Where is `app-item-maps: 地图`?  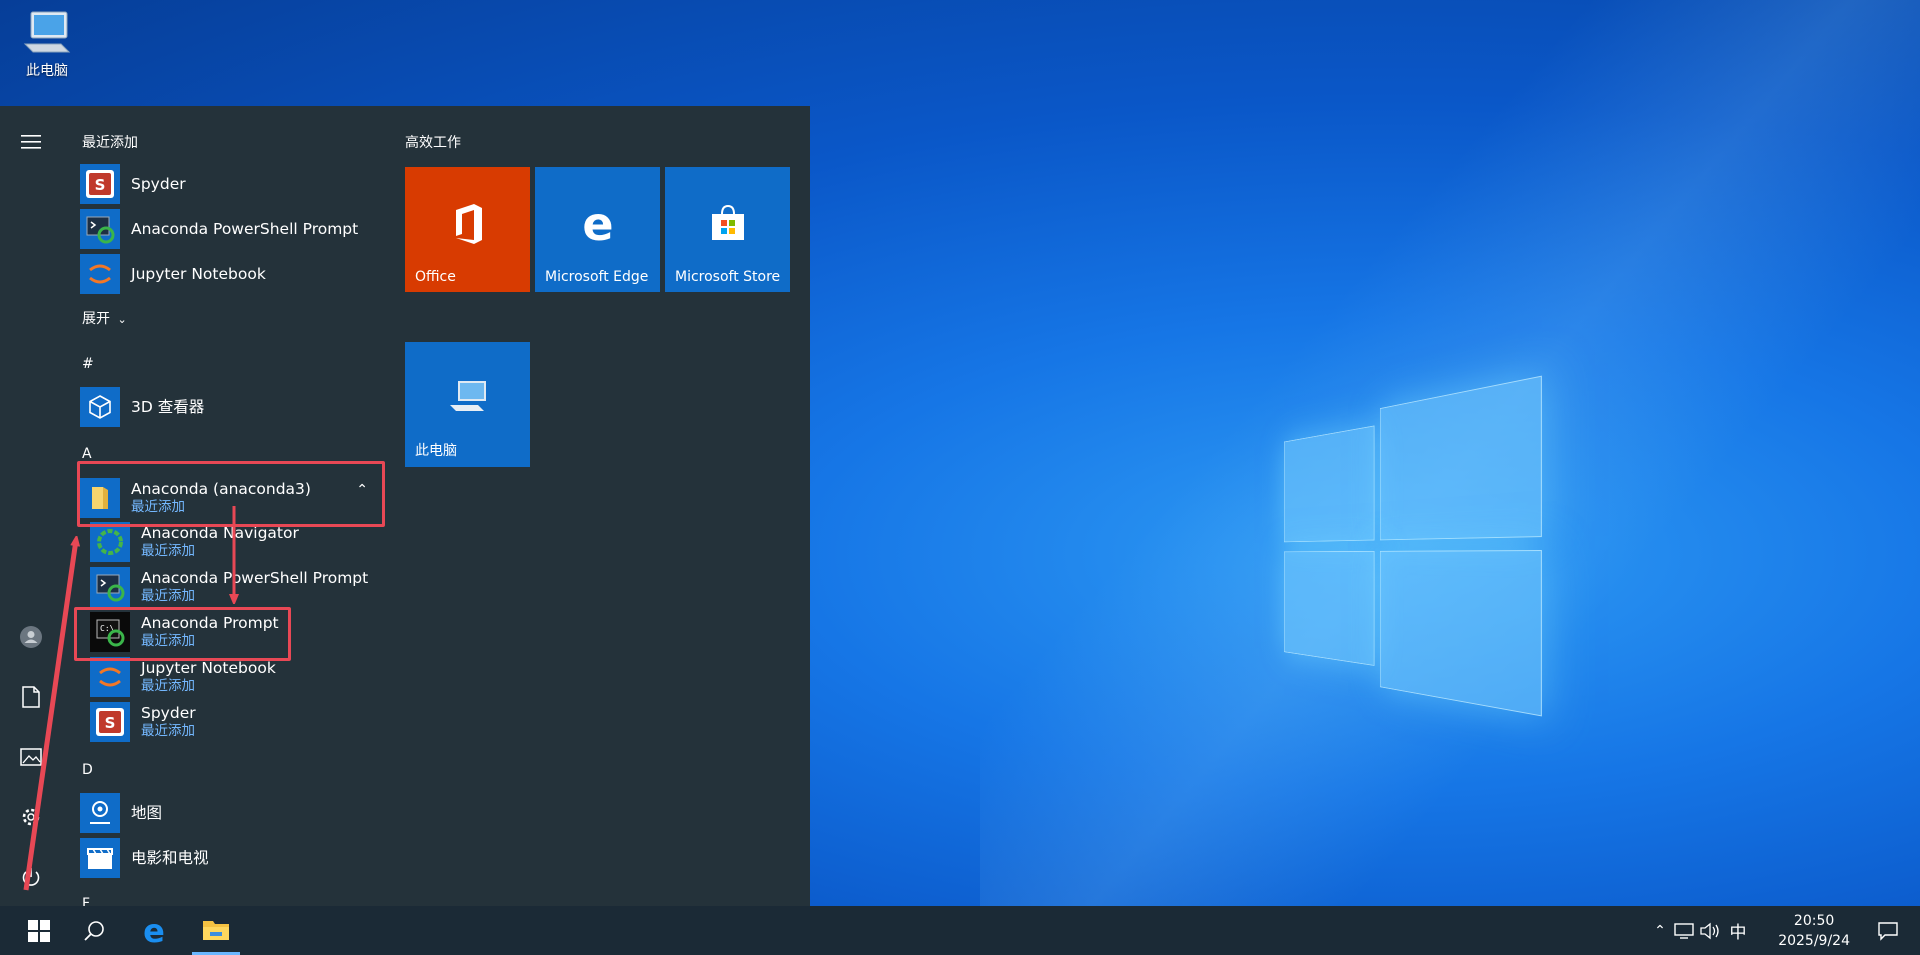 app-item-maps: 地图 is located at coordinates (230, 813).